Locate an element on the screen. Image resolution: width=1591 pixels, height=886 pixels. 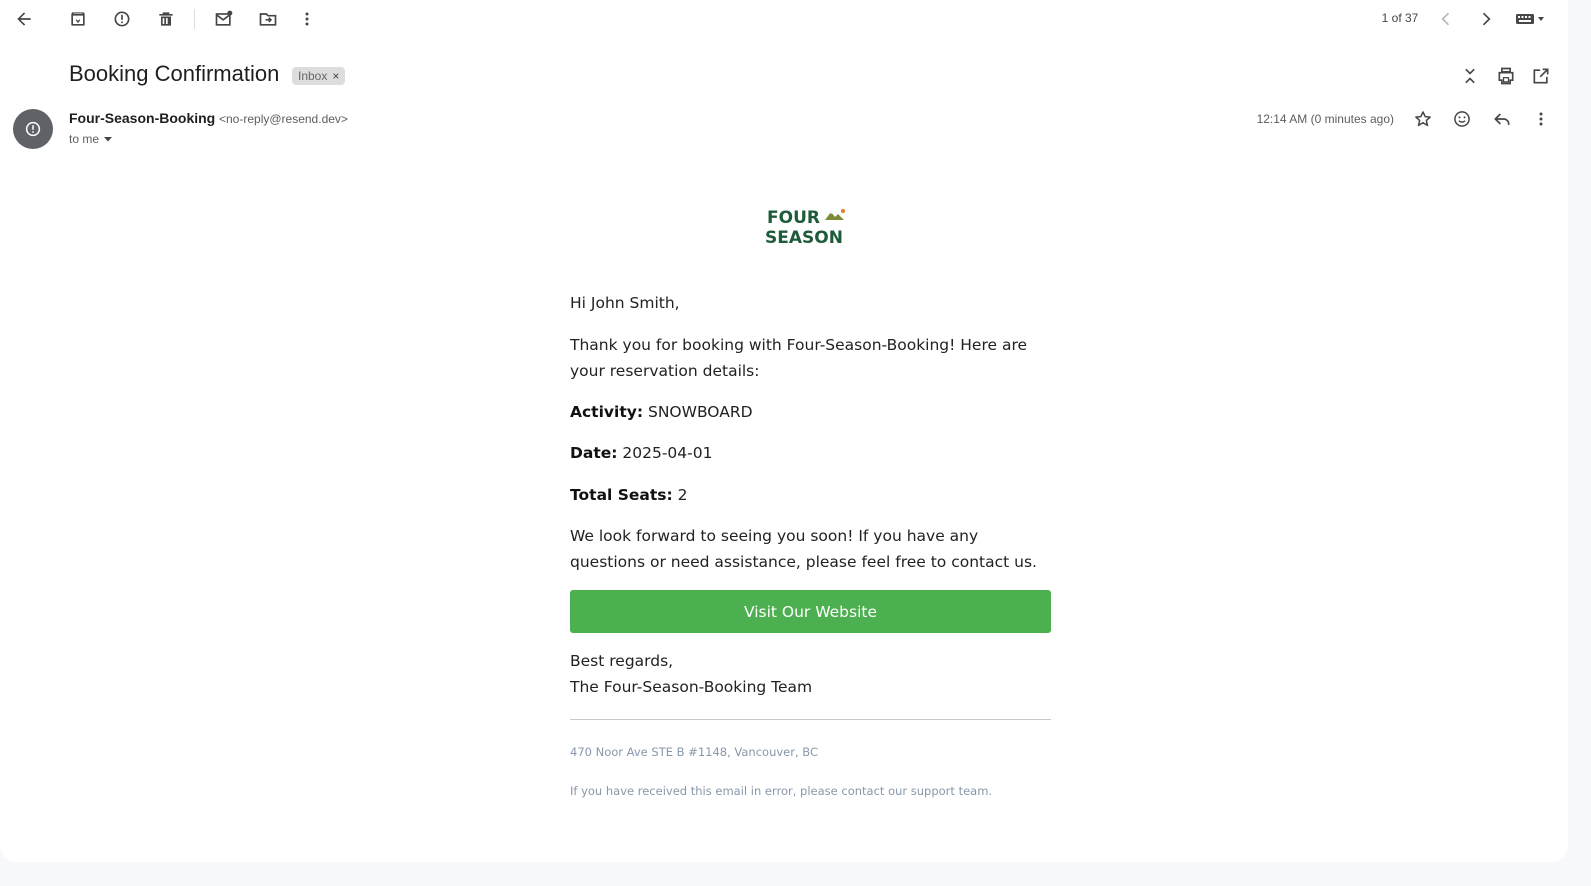
sender-more-icon is located at coordinates (1541, 119).